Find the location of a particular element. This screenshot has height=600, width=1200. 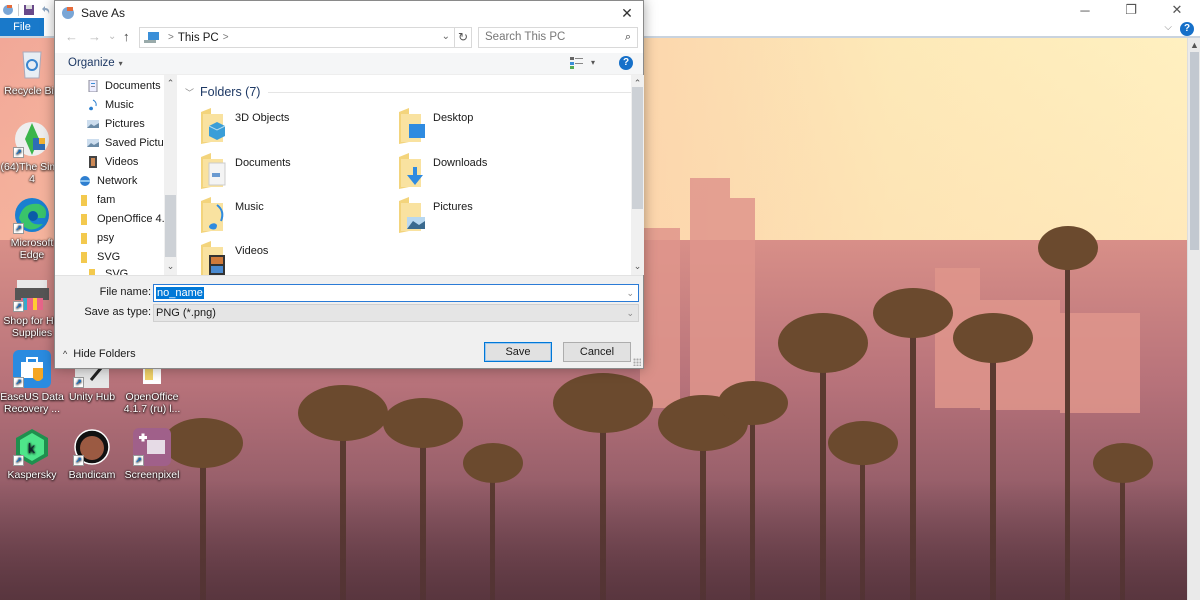

nav-item-label: Pictures is located at coordinates (125, 124).